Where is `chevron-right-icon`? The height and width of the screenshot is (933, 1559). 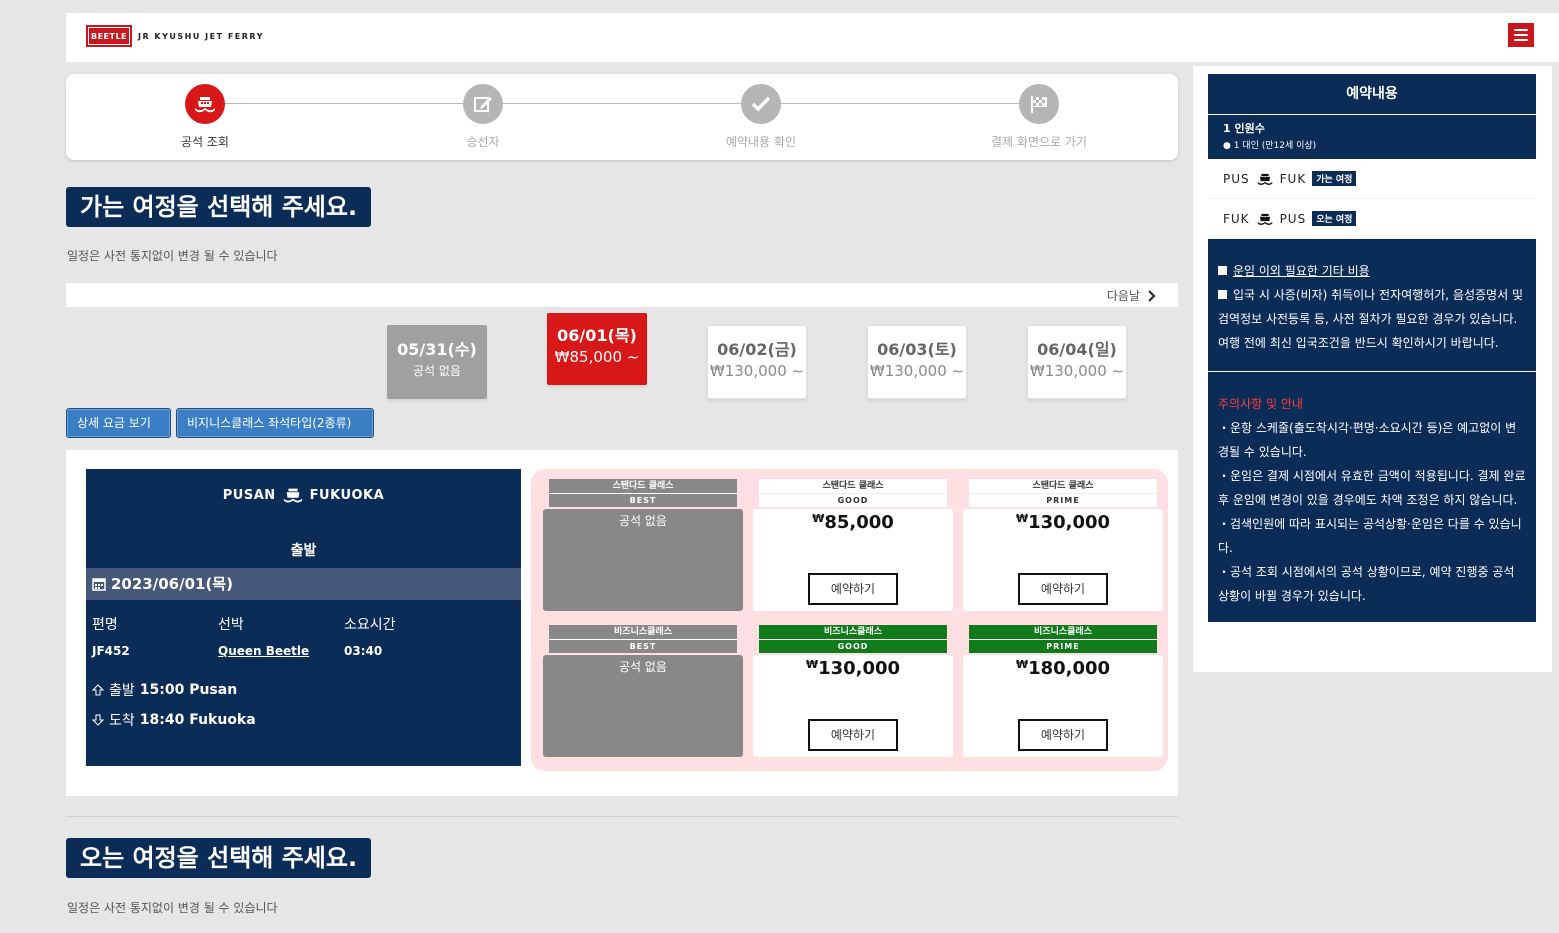
chevron-right-icon is located at coordinates (1152, 295).